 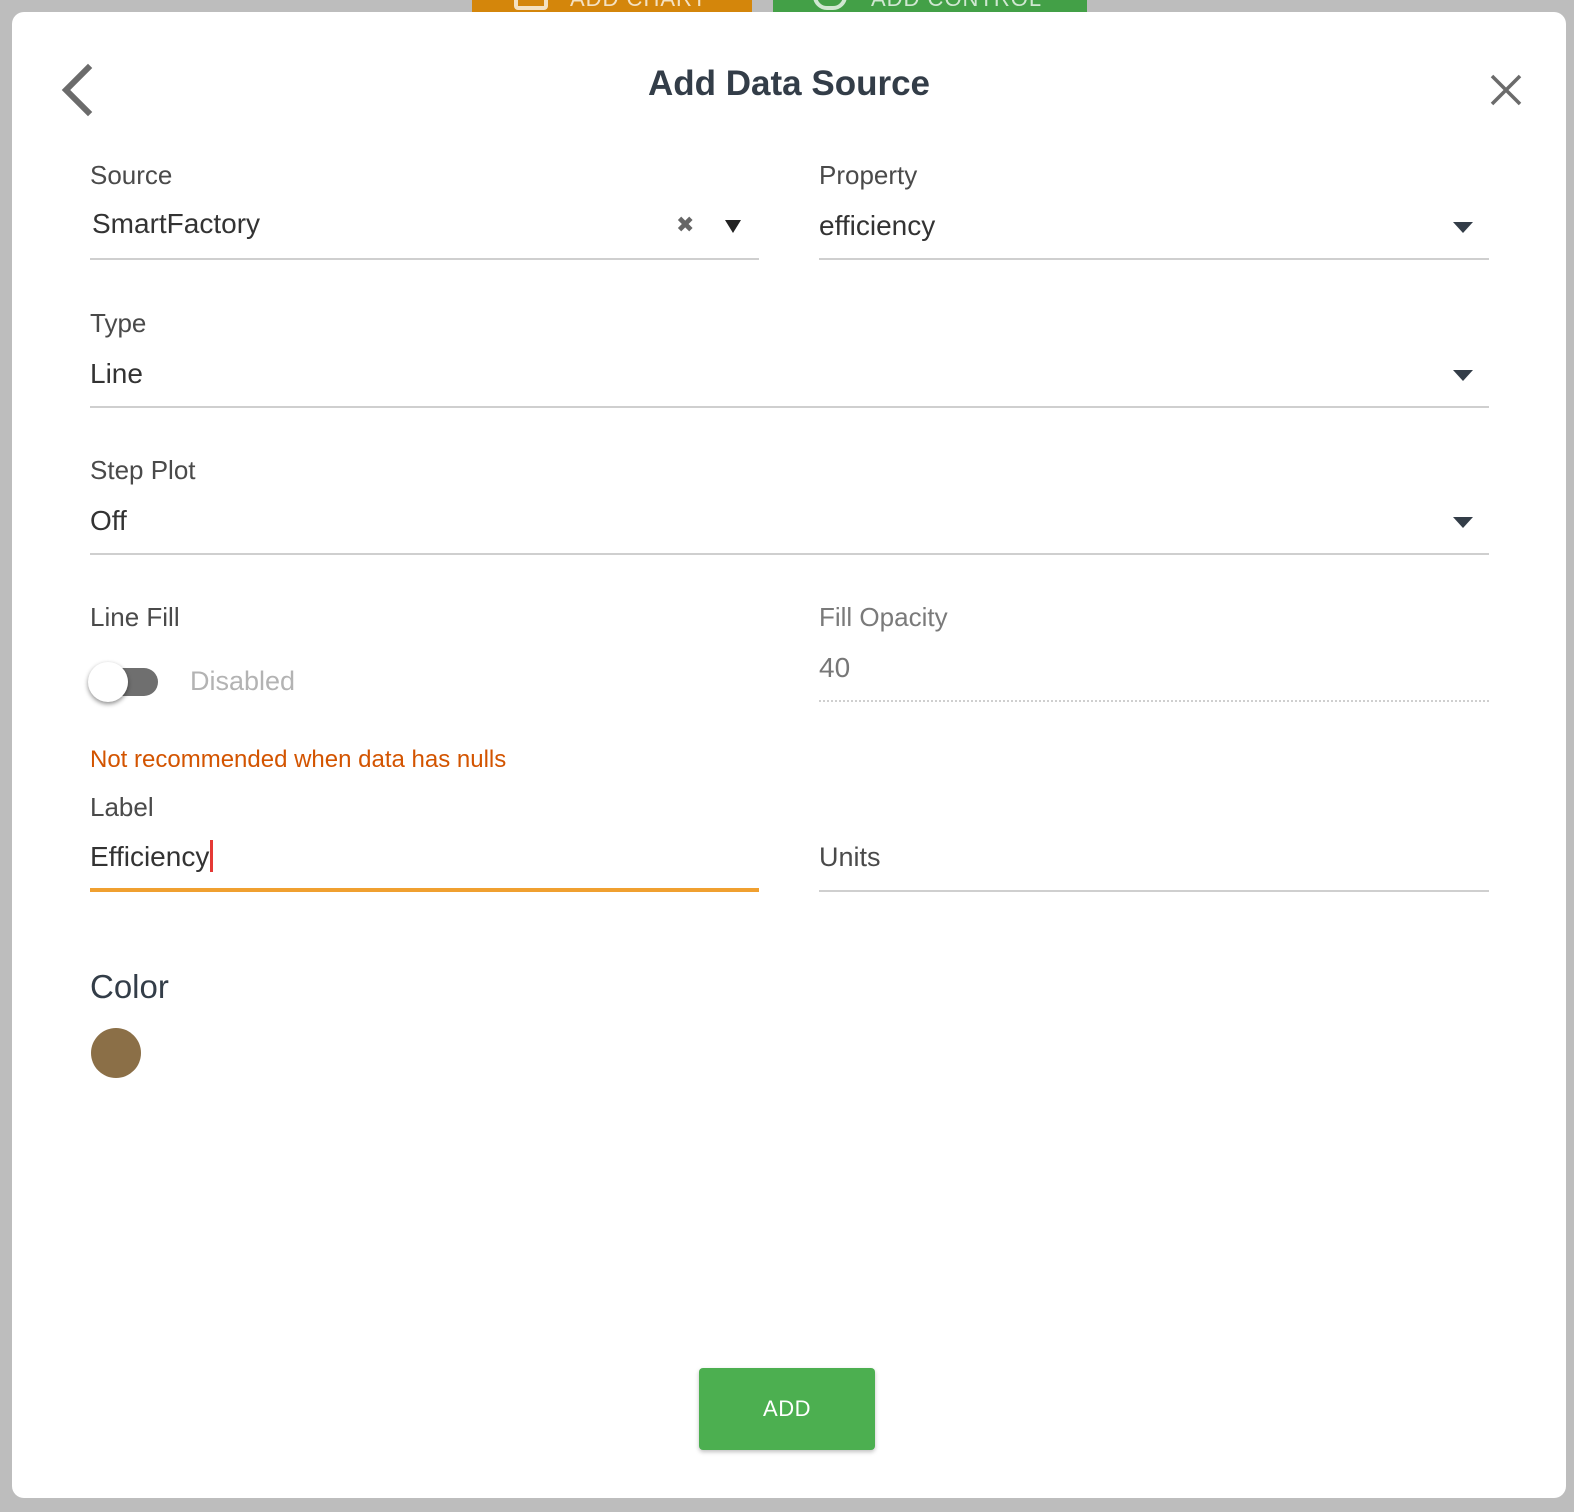 I want to click on toggle-knob, so click(x=108, y=682).